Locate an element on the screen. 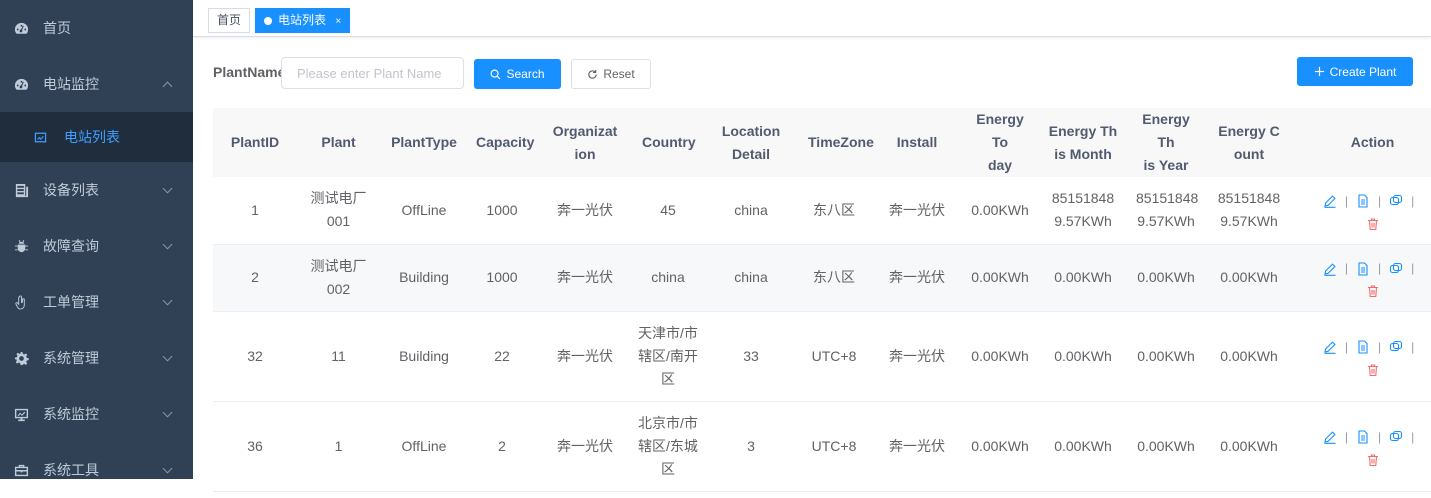 This screenshot has width=1431, height=498. column-header-text: TimeZone is located at coordinates (841, 142).